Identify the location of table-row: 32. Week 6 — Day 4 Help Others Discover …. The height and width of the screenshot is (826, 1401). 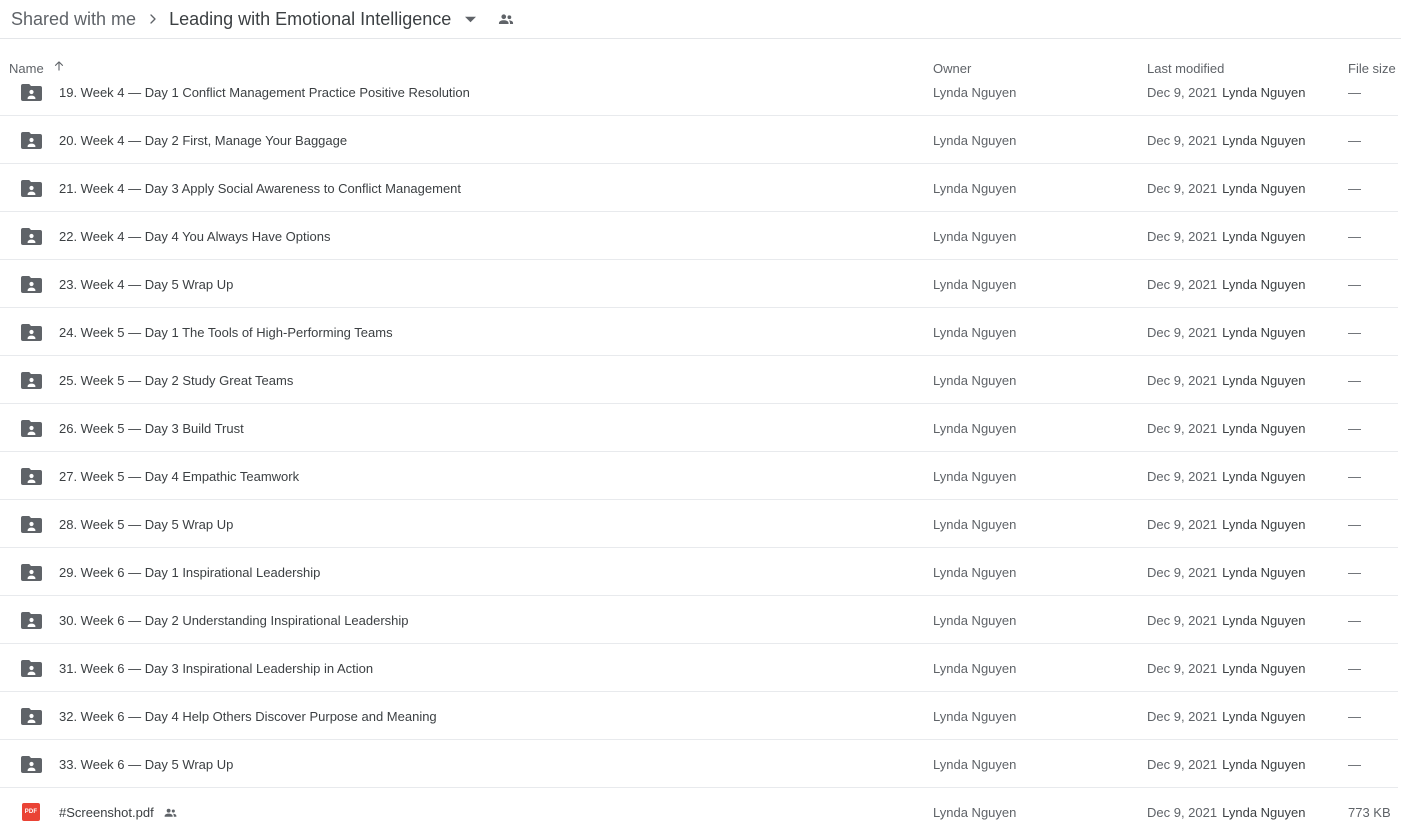
(700, 716).